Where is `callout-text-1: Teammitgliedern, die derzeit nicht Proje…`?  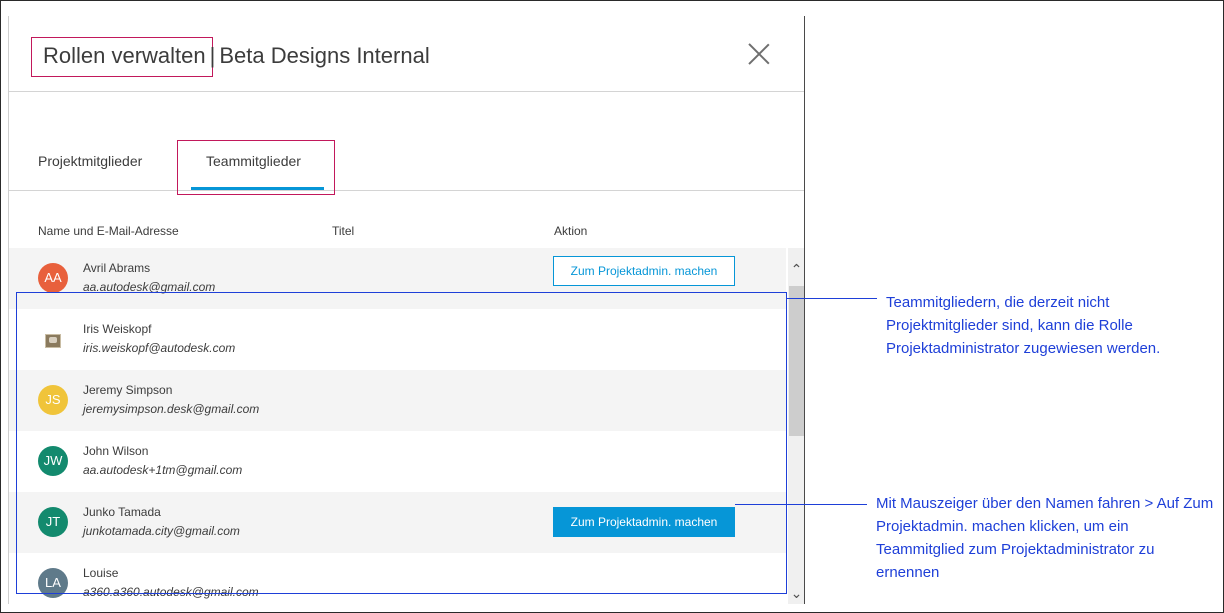 callout-text-1: Teammitgliedern, die derzeit nicht Proje… is located at coordinates (1023, 325).